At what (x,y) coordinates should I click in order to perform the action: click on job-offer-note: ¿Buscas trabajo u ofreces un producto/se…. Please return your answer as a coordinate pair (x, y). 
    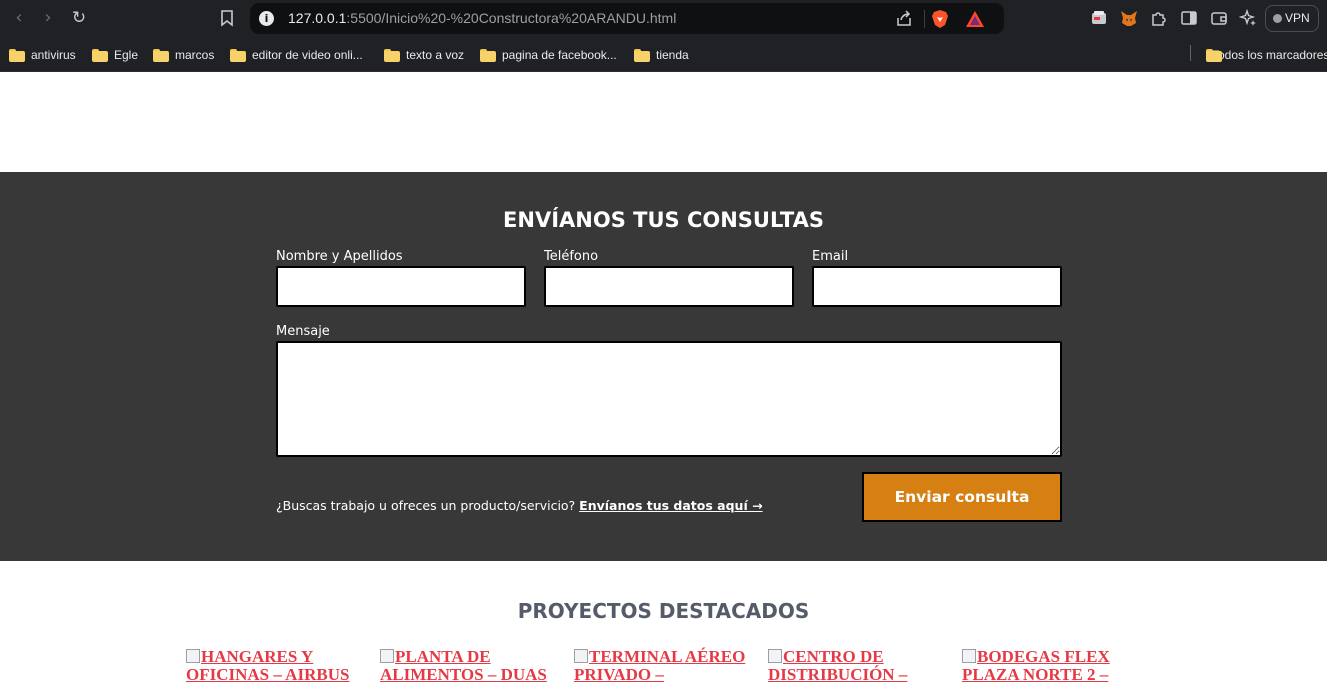
    Looking at the image, I should click on (519, 505).